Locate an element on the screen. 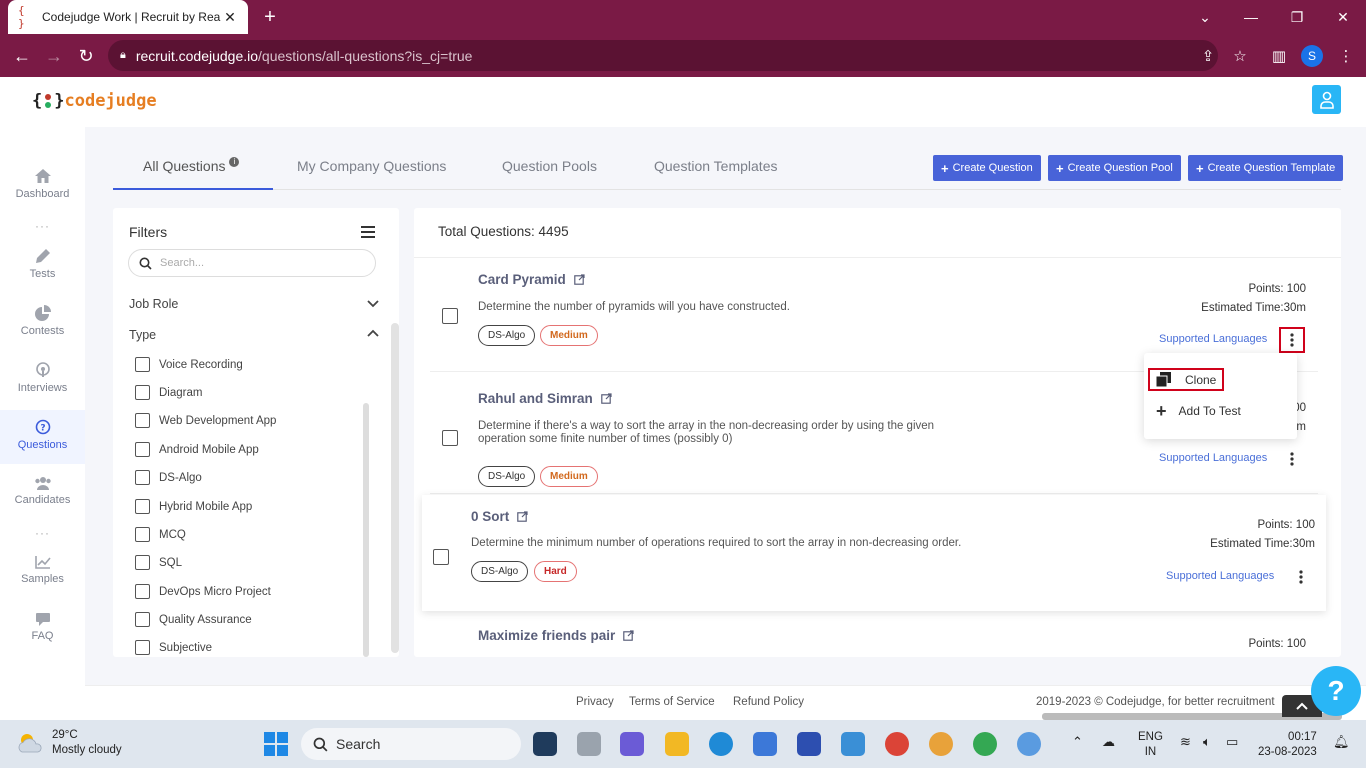 The width and height of the screenshot is (1366, 768). app-icon is located at coordinates (809, 744).